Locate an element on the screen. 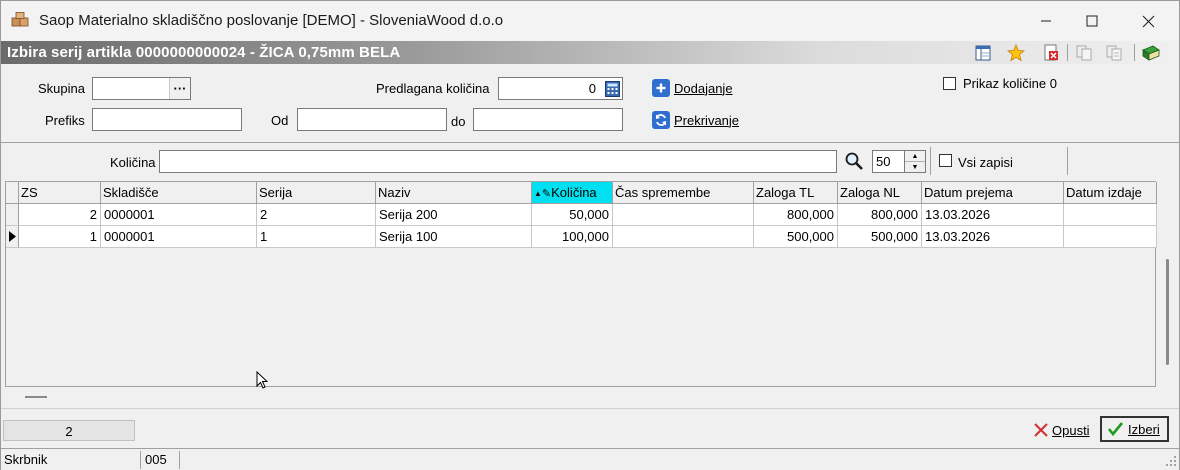 The image size is (1180, 470). resize-grip-icon is located at coordinates (1171, 461).